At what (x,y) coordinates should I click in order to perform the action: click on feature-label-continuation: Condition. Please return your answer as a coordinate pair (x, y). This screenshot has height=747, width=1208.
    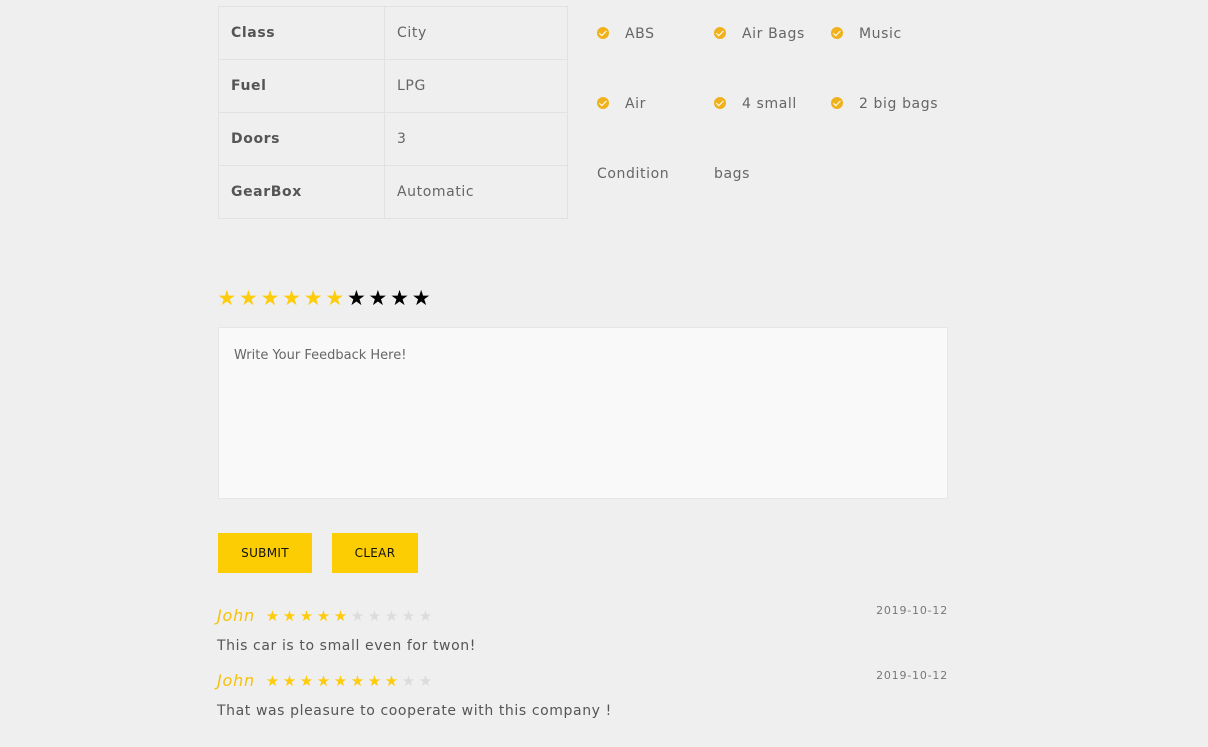
    Looking at the image, I should click on (633, 174).